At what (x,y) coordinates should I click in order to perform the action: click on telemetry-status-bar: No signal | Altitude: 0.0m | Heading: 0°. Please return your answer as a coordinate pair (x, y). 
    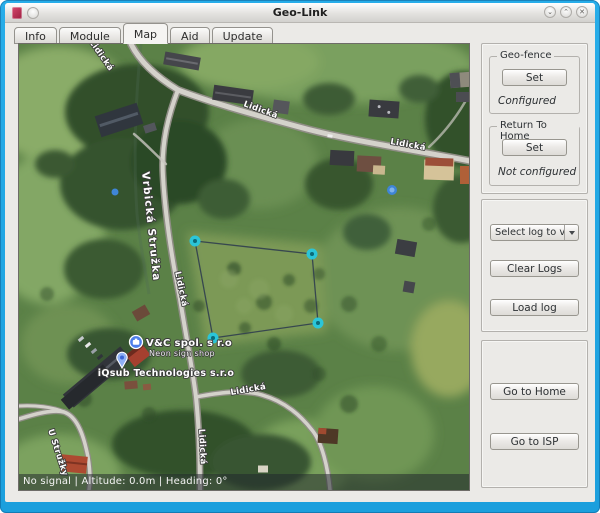
    Looking at the image, I should click on (244, 482).